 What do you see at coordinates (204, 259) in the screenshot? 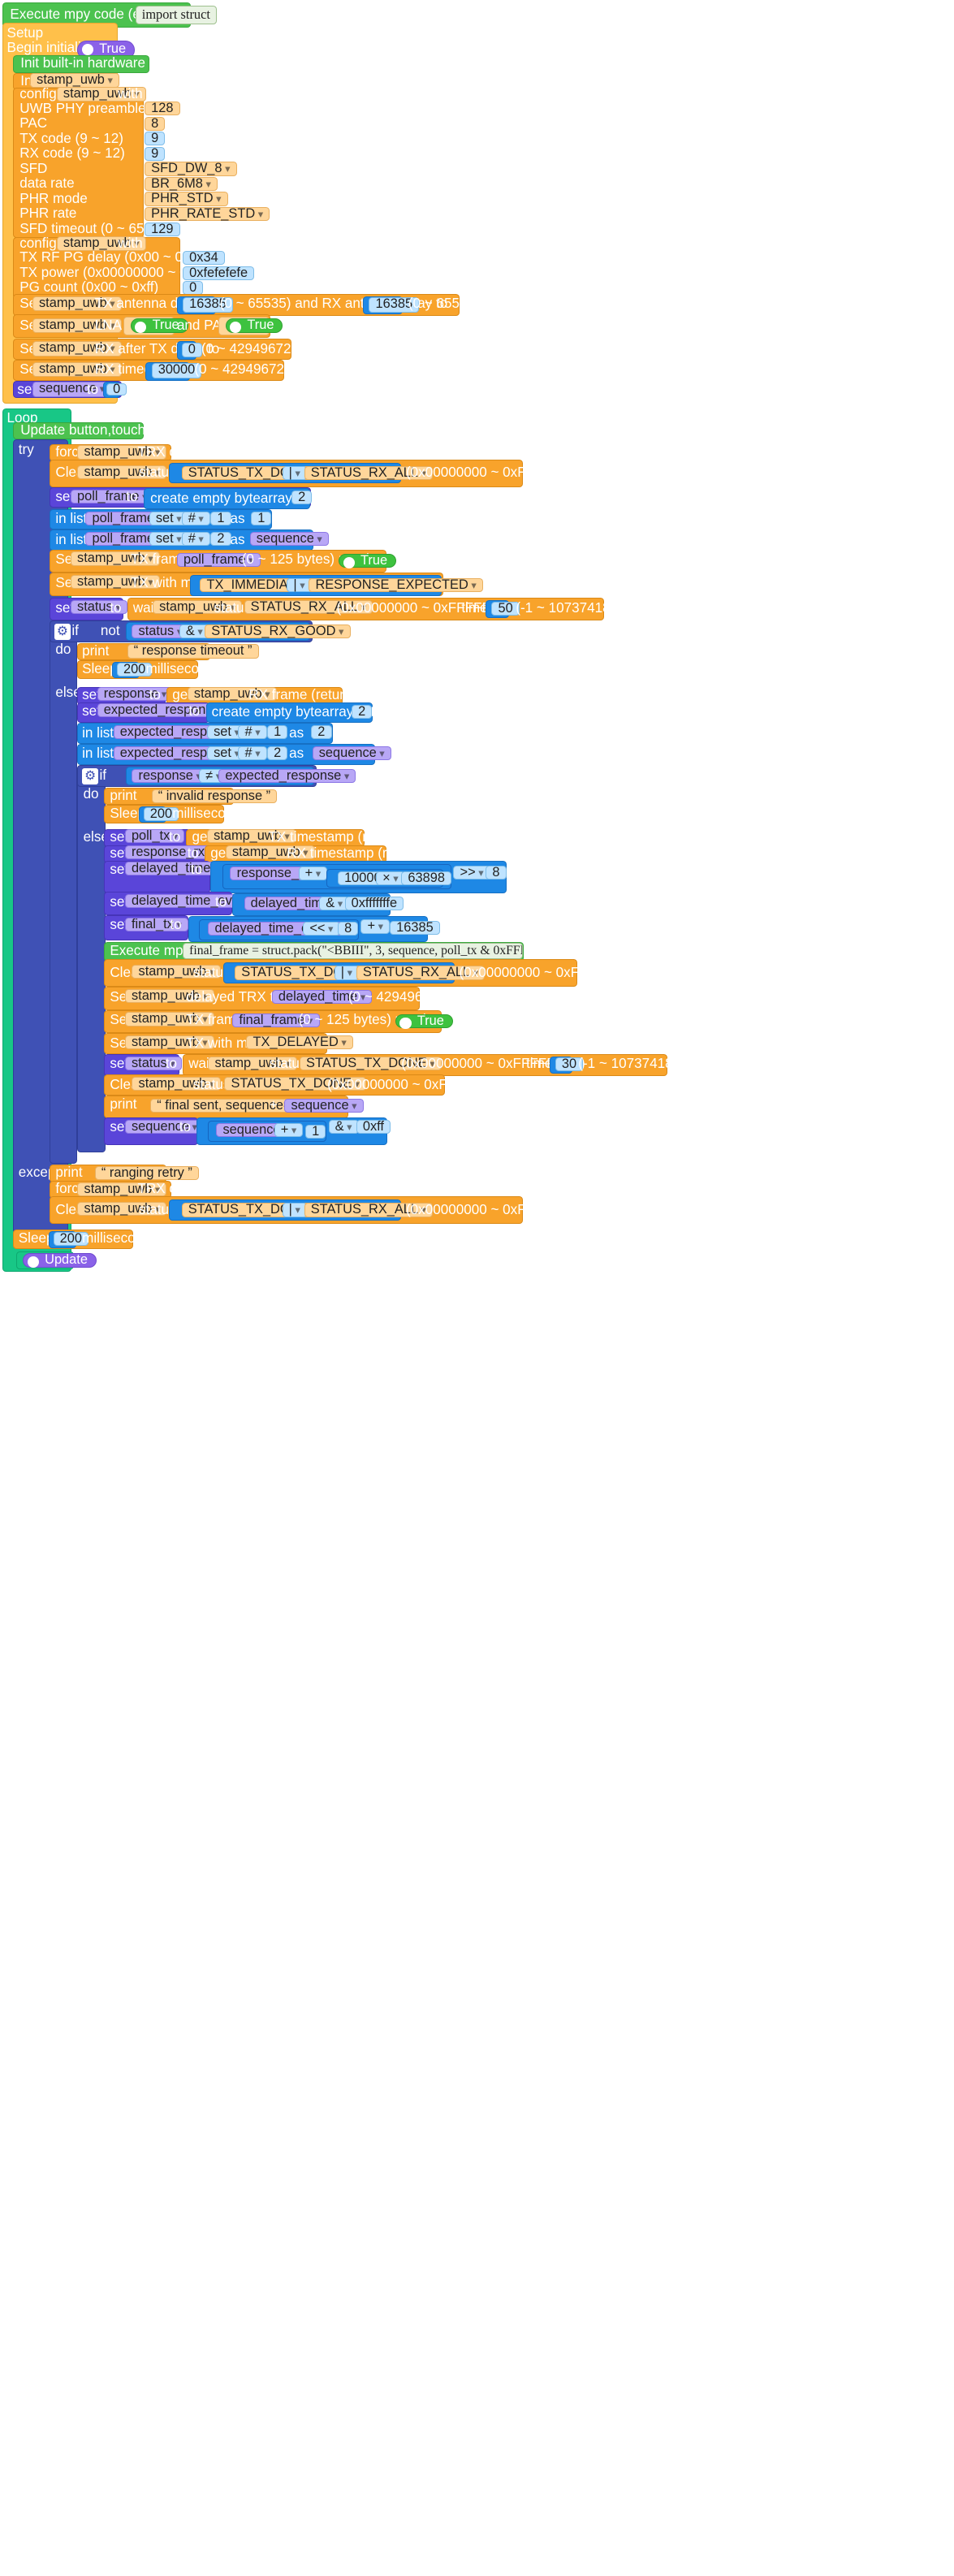
I see `config-value: 0x34` at bounding box center [204, 259].